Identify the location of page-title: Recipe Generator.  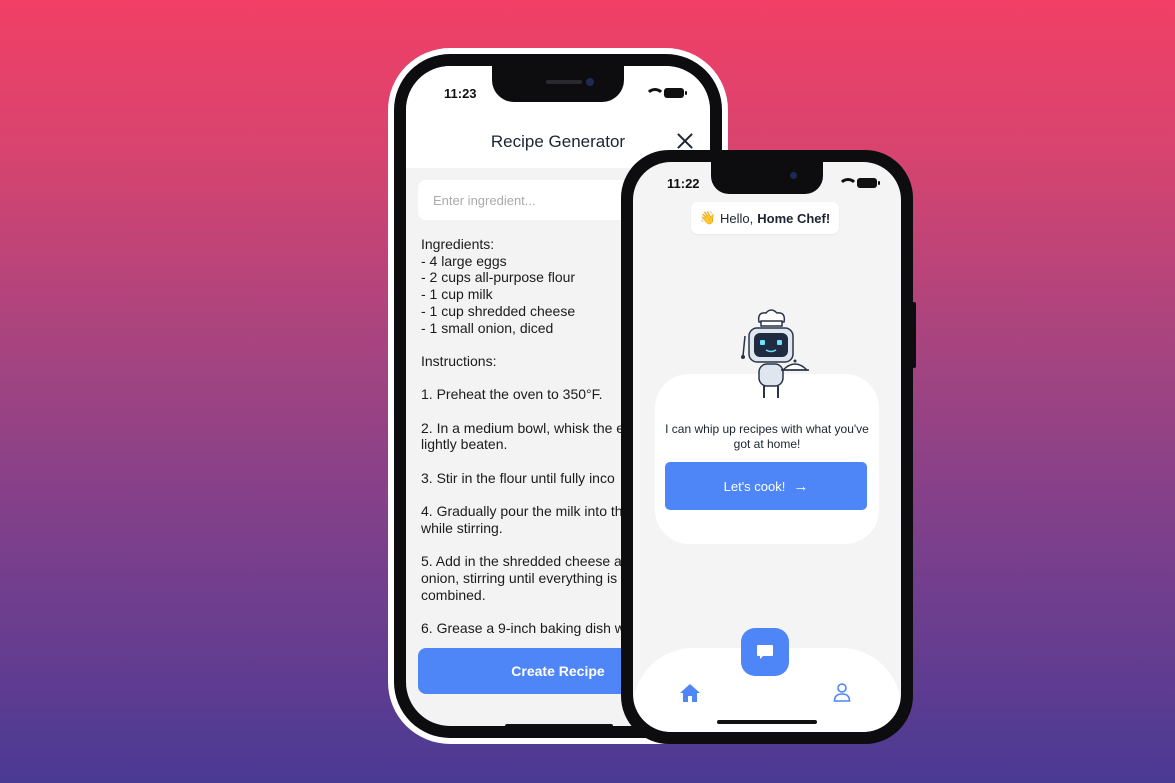
(558, 141).